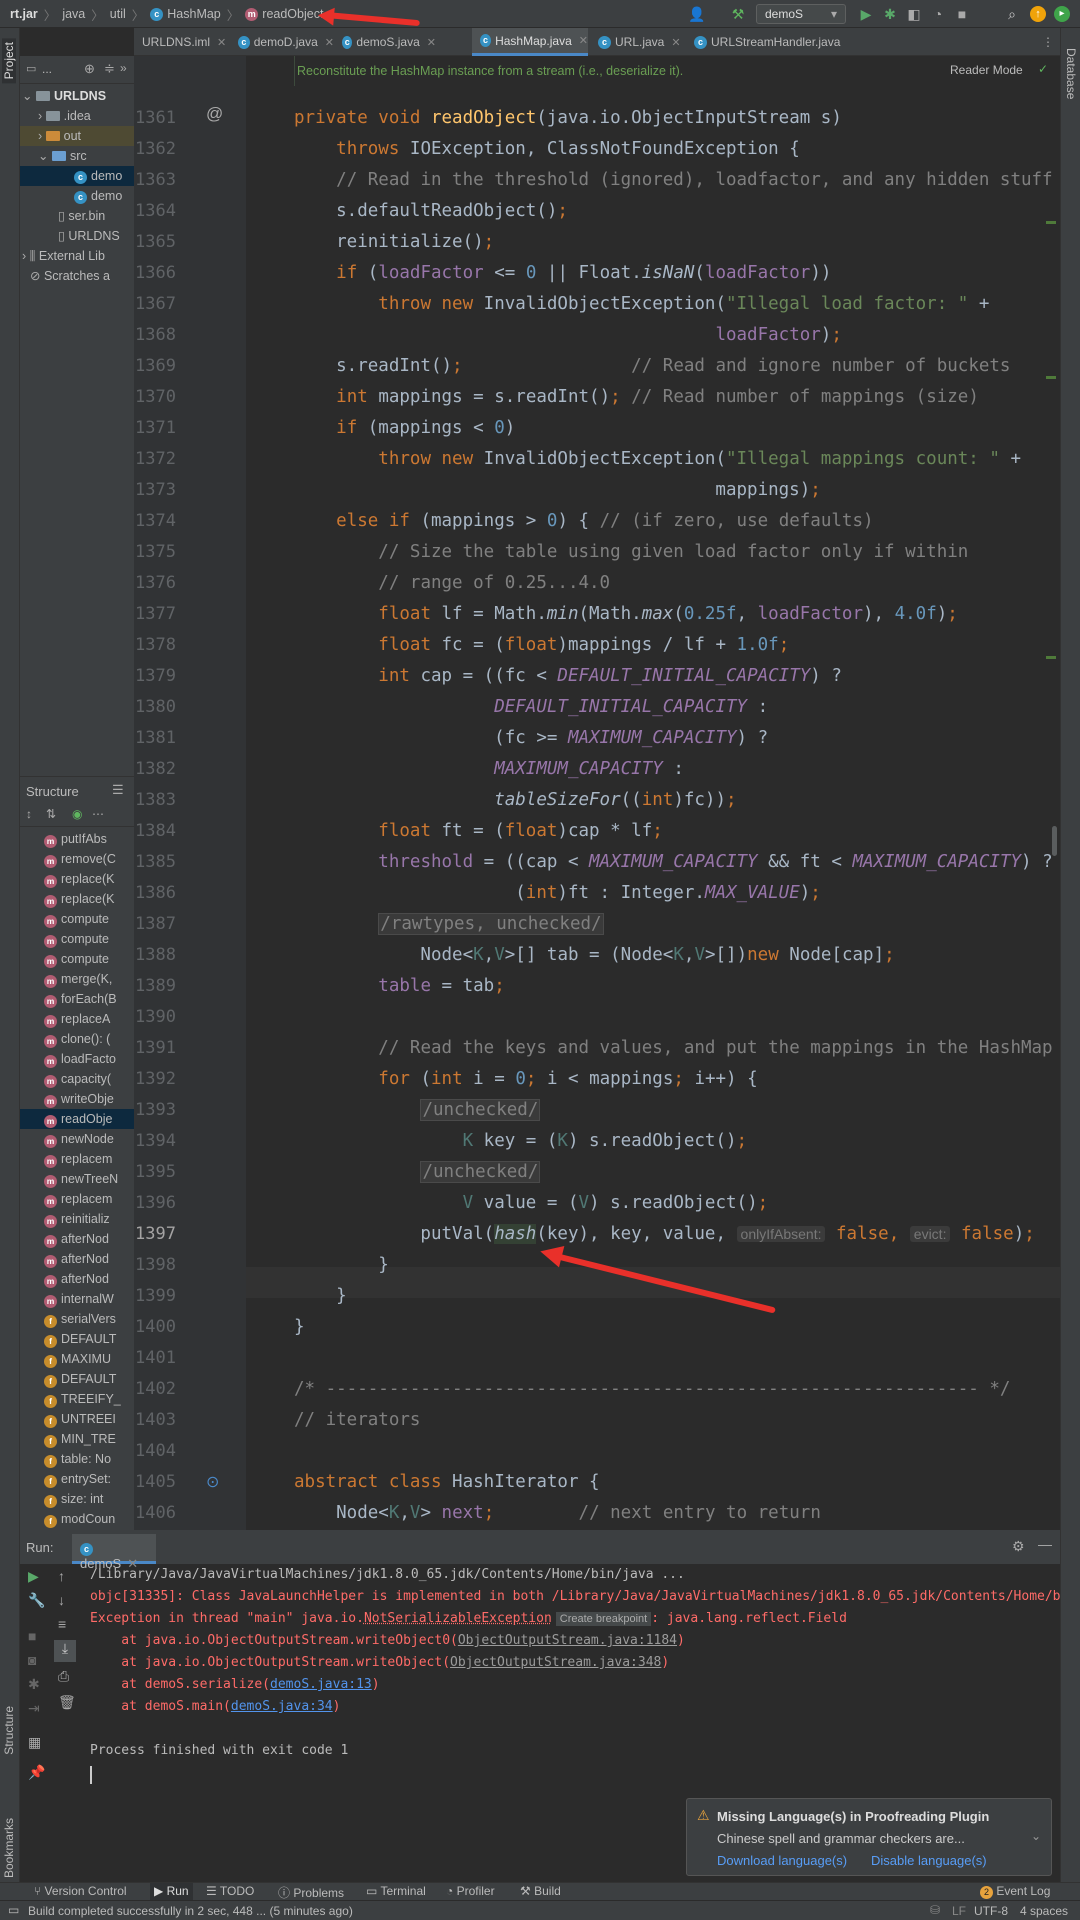 This screenshot has width=1080, height=1920. I want to click on code-line: (fc >= MAXIMUM_CAPACITY) ?, so click(531, 738).